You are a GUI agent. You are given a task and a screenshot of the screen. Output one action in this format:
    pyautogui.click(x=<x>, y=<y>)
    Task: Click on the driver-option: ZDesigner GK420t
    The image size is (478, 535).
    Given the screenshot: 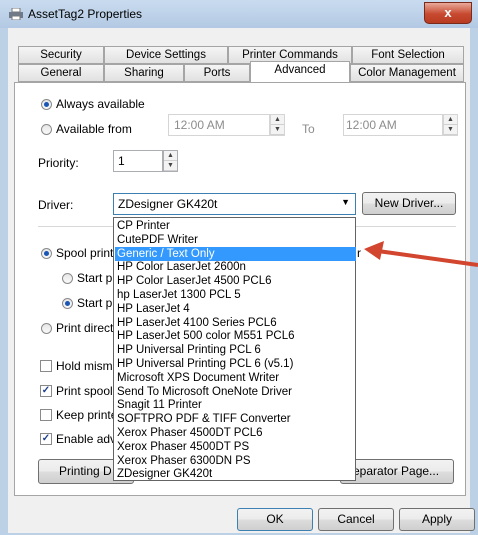 What is the action you would take?
    pyautogui.click(x=235, y=474)
    